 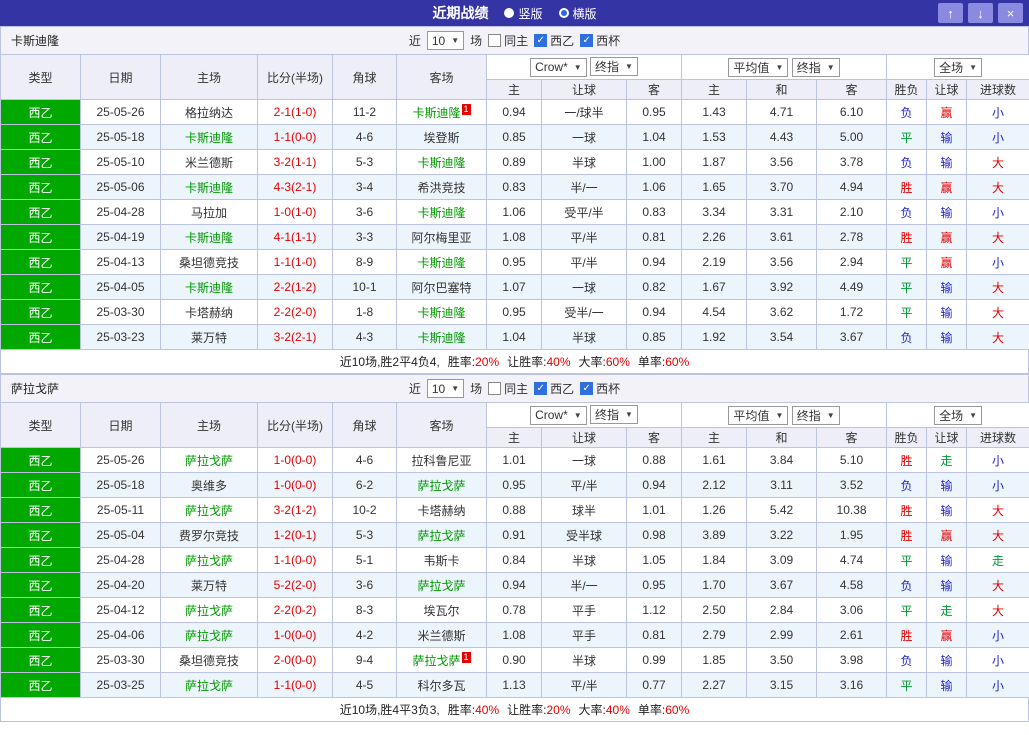 I want to click on away-odds-cell: 0.94, so click(x=654, y=485).